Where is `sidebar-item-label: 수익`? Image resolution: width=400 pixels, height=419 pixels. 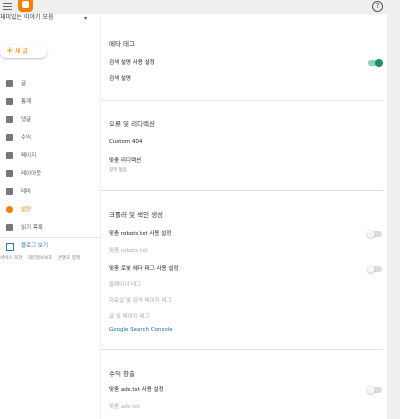
sidebar-item-label: 수익 is located at coordinates (26, 138).